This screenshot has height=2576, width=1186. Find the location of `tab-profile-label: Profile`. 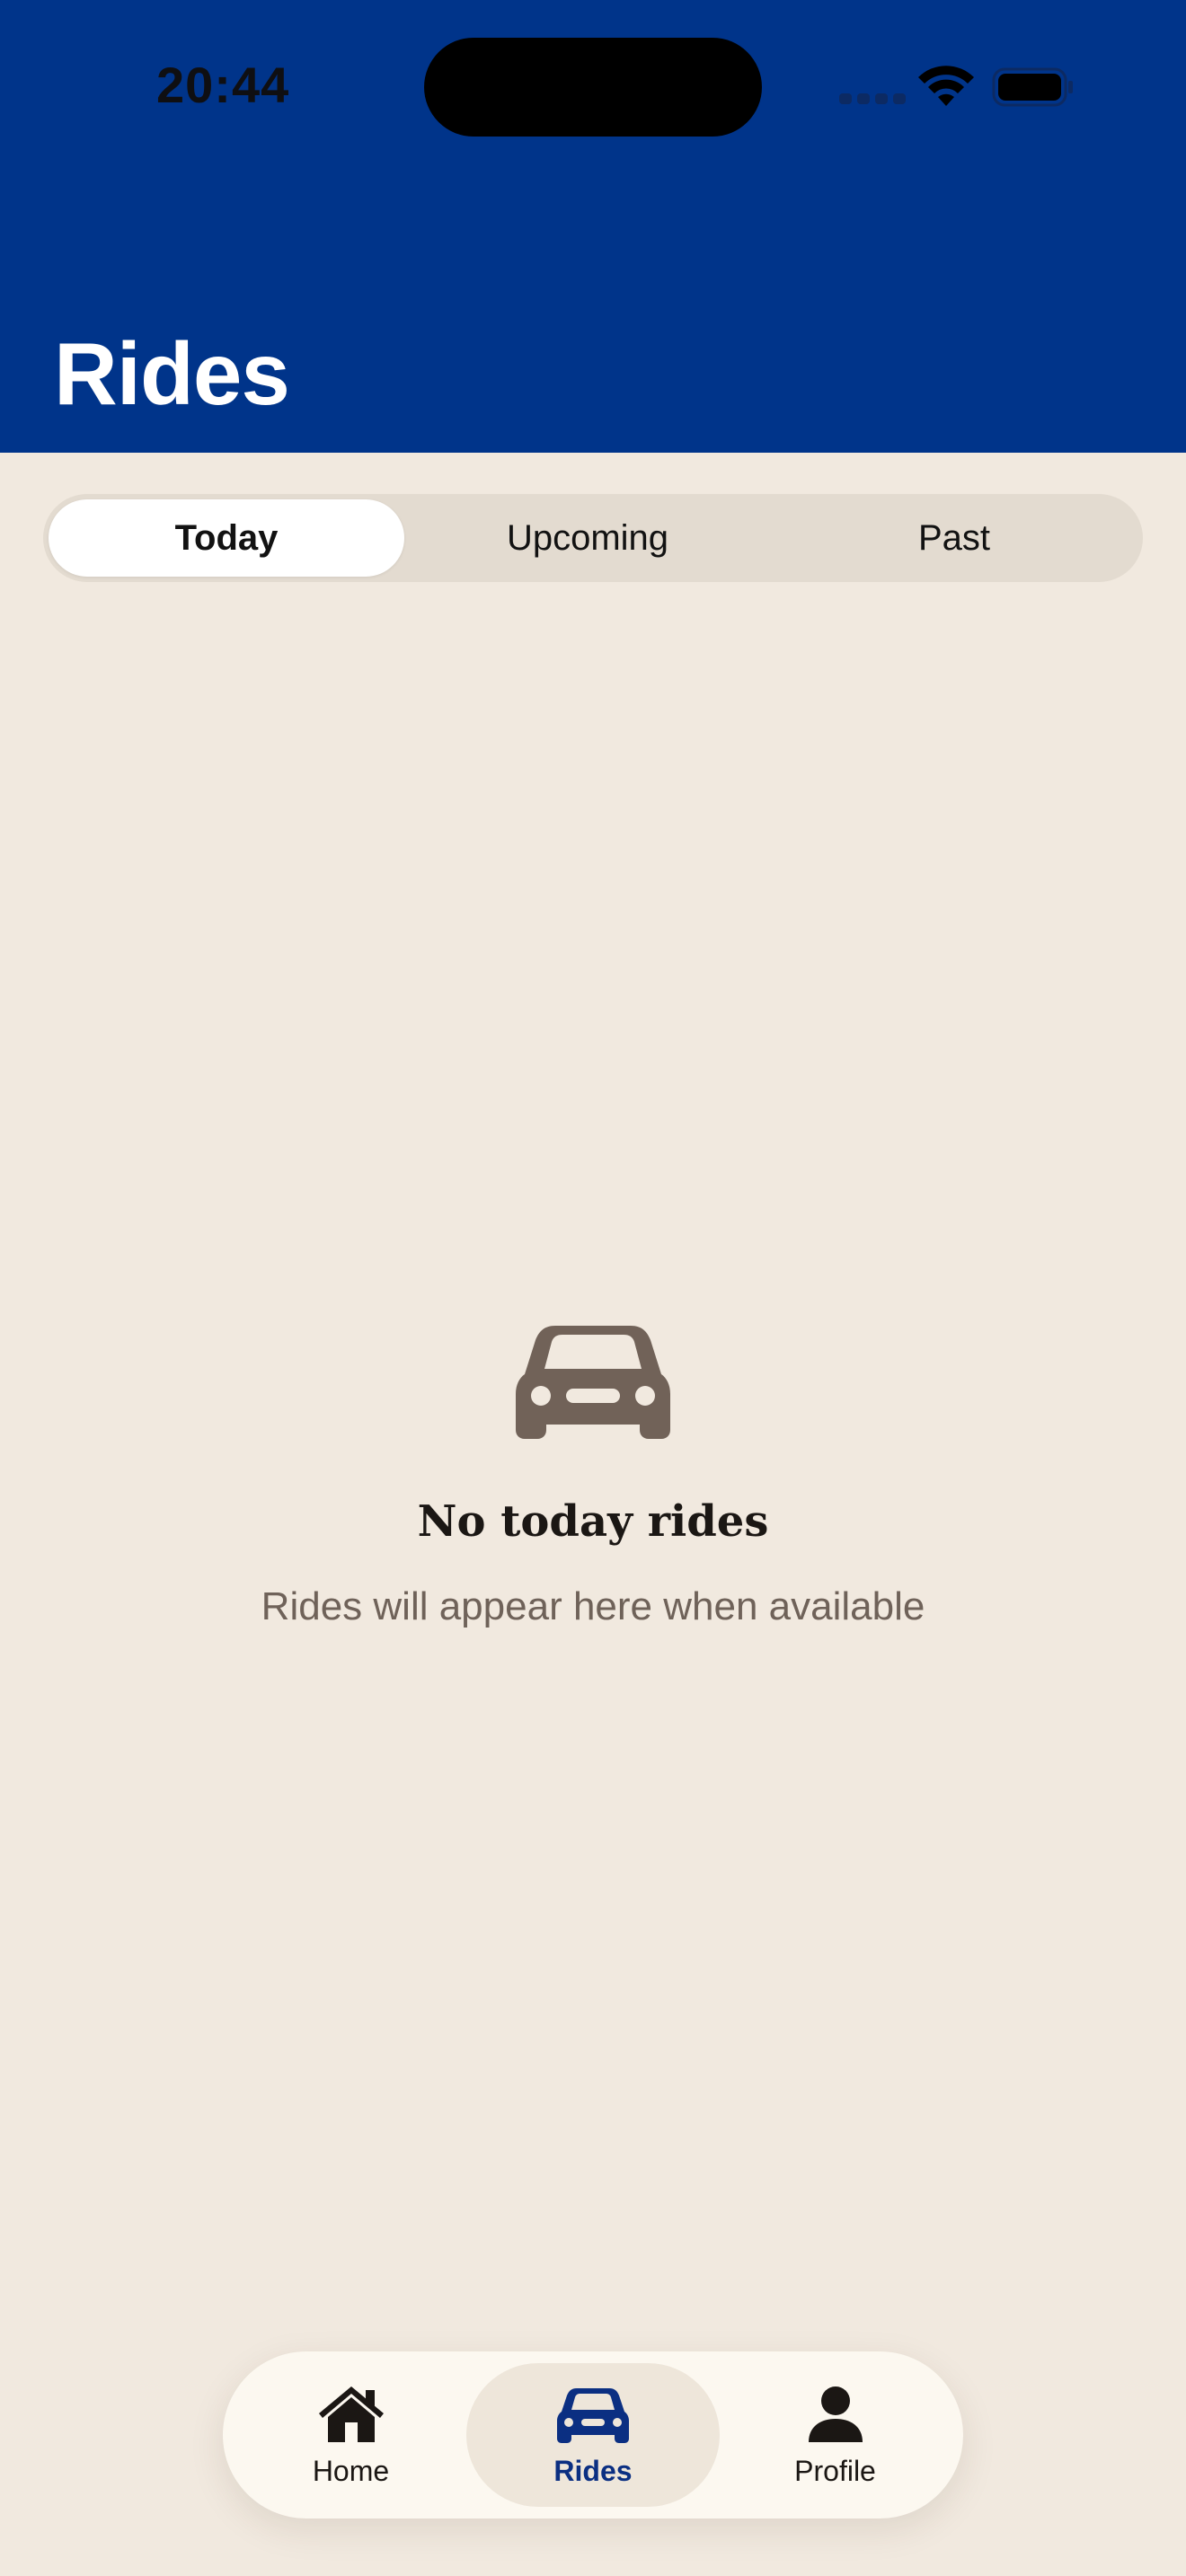

tab-profile-label: Profile is located at coordinates (835, 2470).